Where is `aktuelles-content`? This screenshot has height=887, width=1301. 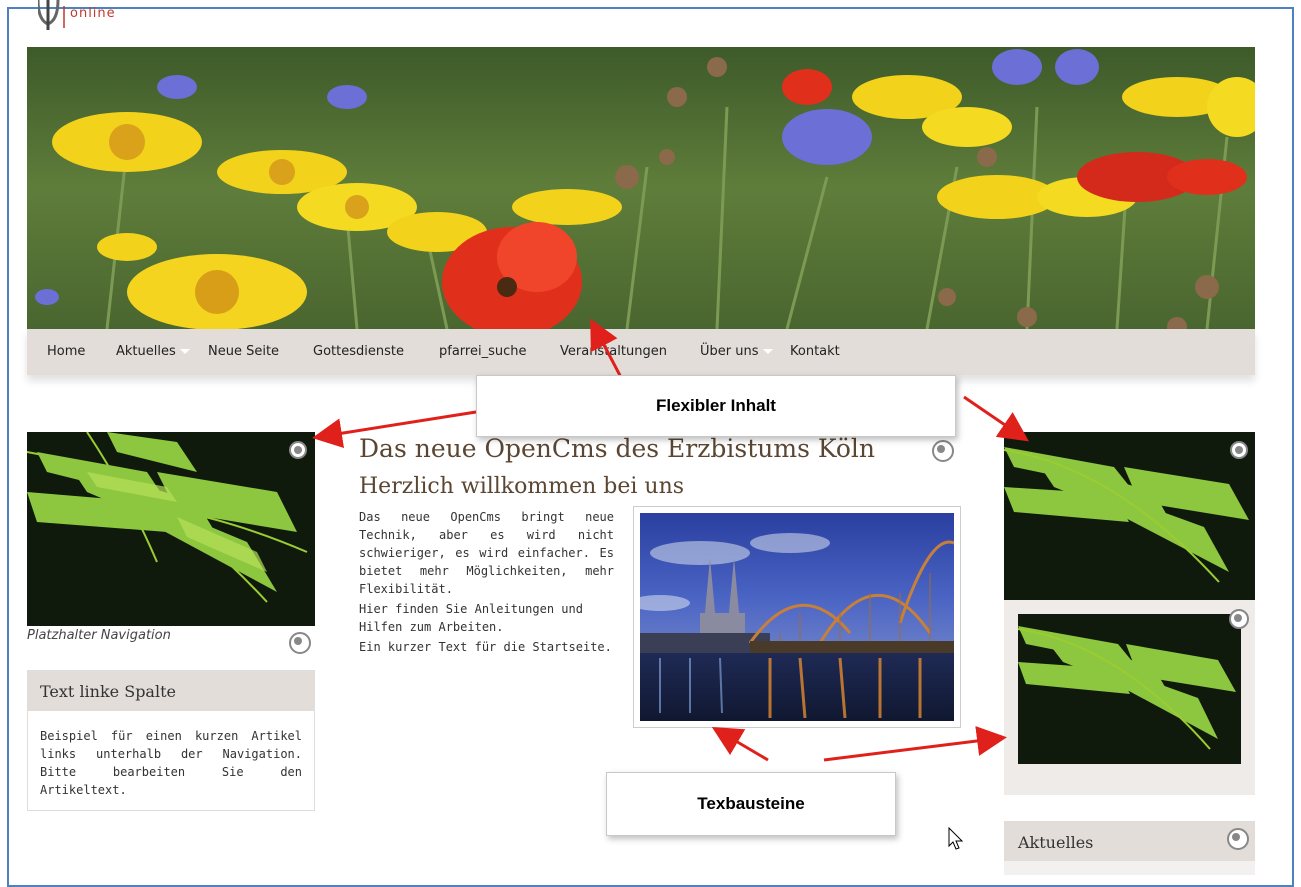 aktuelles-content is located at coordinates (1129, 868).